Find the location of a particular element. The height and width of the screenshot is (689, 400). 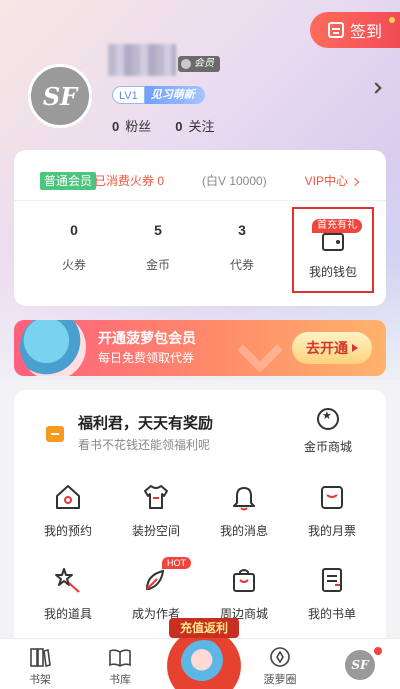

tab-bookshelf: 书架 is located at coordinates (40, 664).